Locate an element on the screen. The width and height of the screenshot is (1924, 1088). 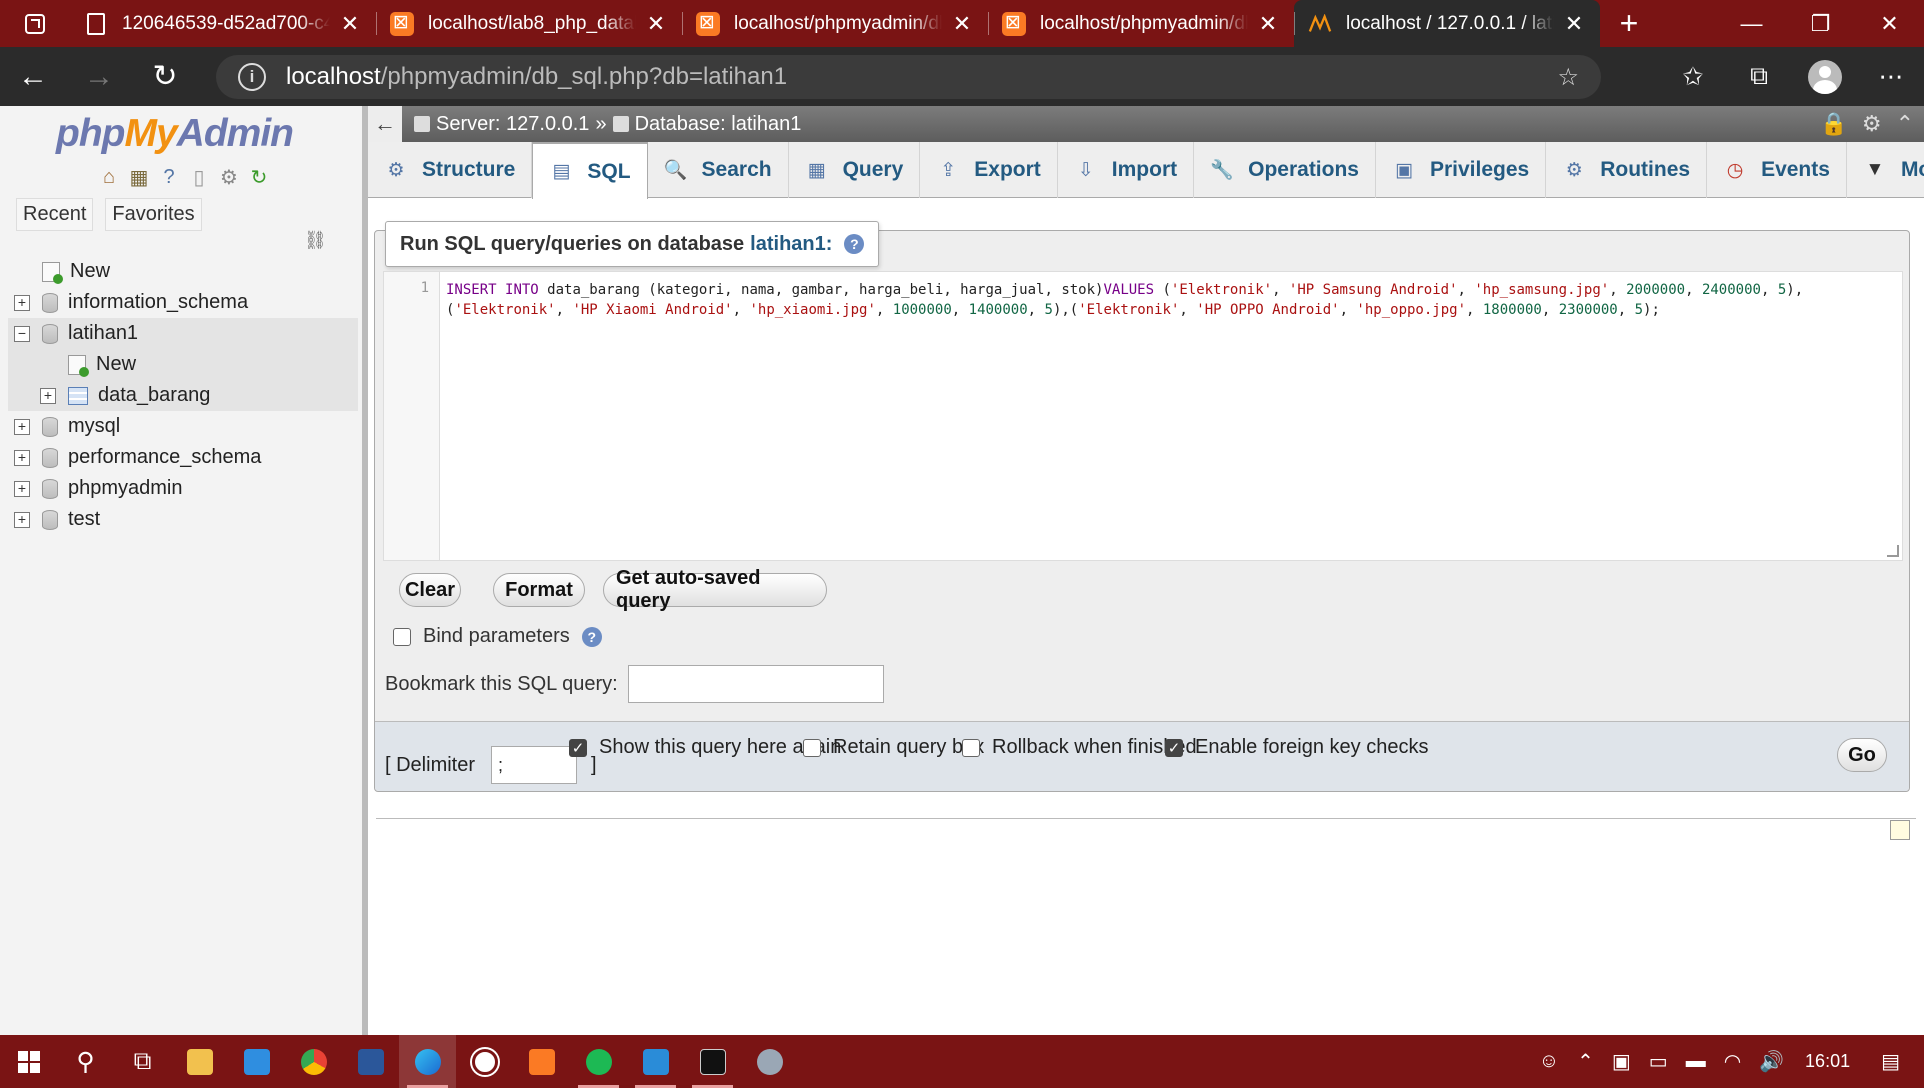
editor-resize-handle is located at coordinates (1893, 551).